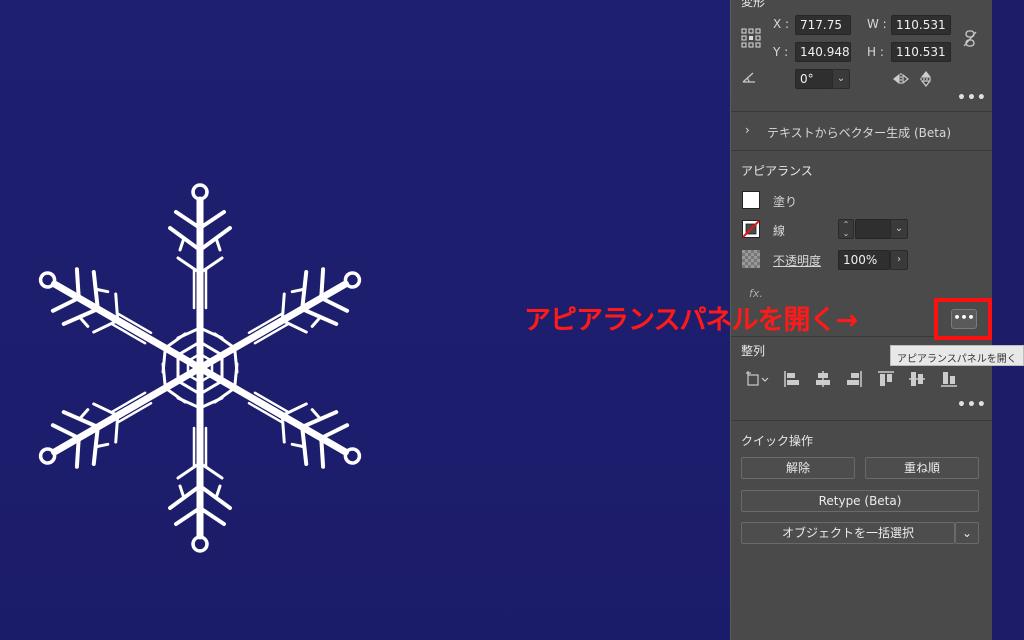 This screenshot has height=640, width=1024. What do you see at coordinates (967, 533) in the screenshot?
I see `select-same-dropdown-button: ⌄` at bounding box center [967, 533].